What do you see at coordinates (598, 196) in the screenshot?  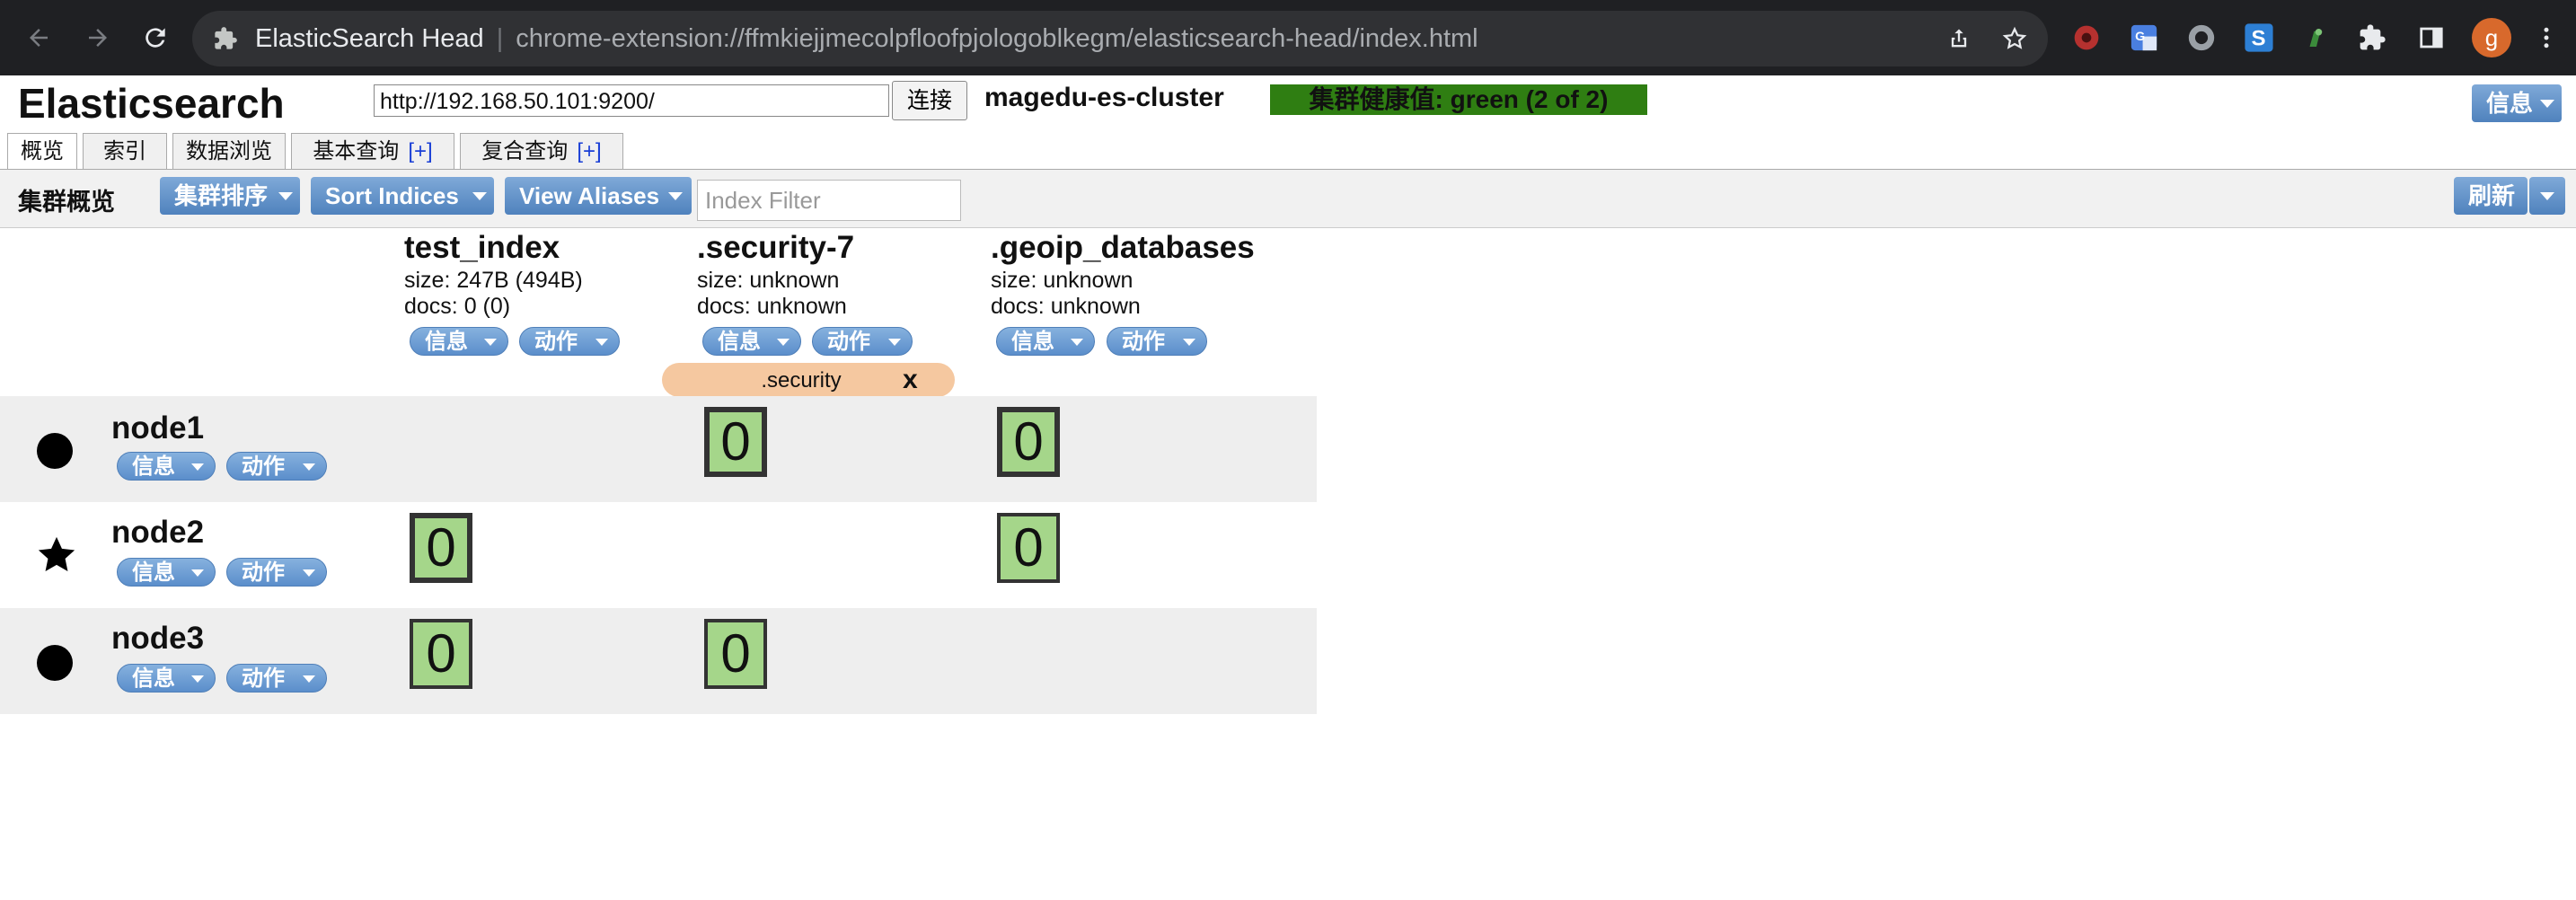 I see `view-aliases-button: View Aliases` at bounding box center [598, 196].